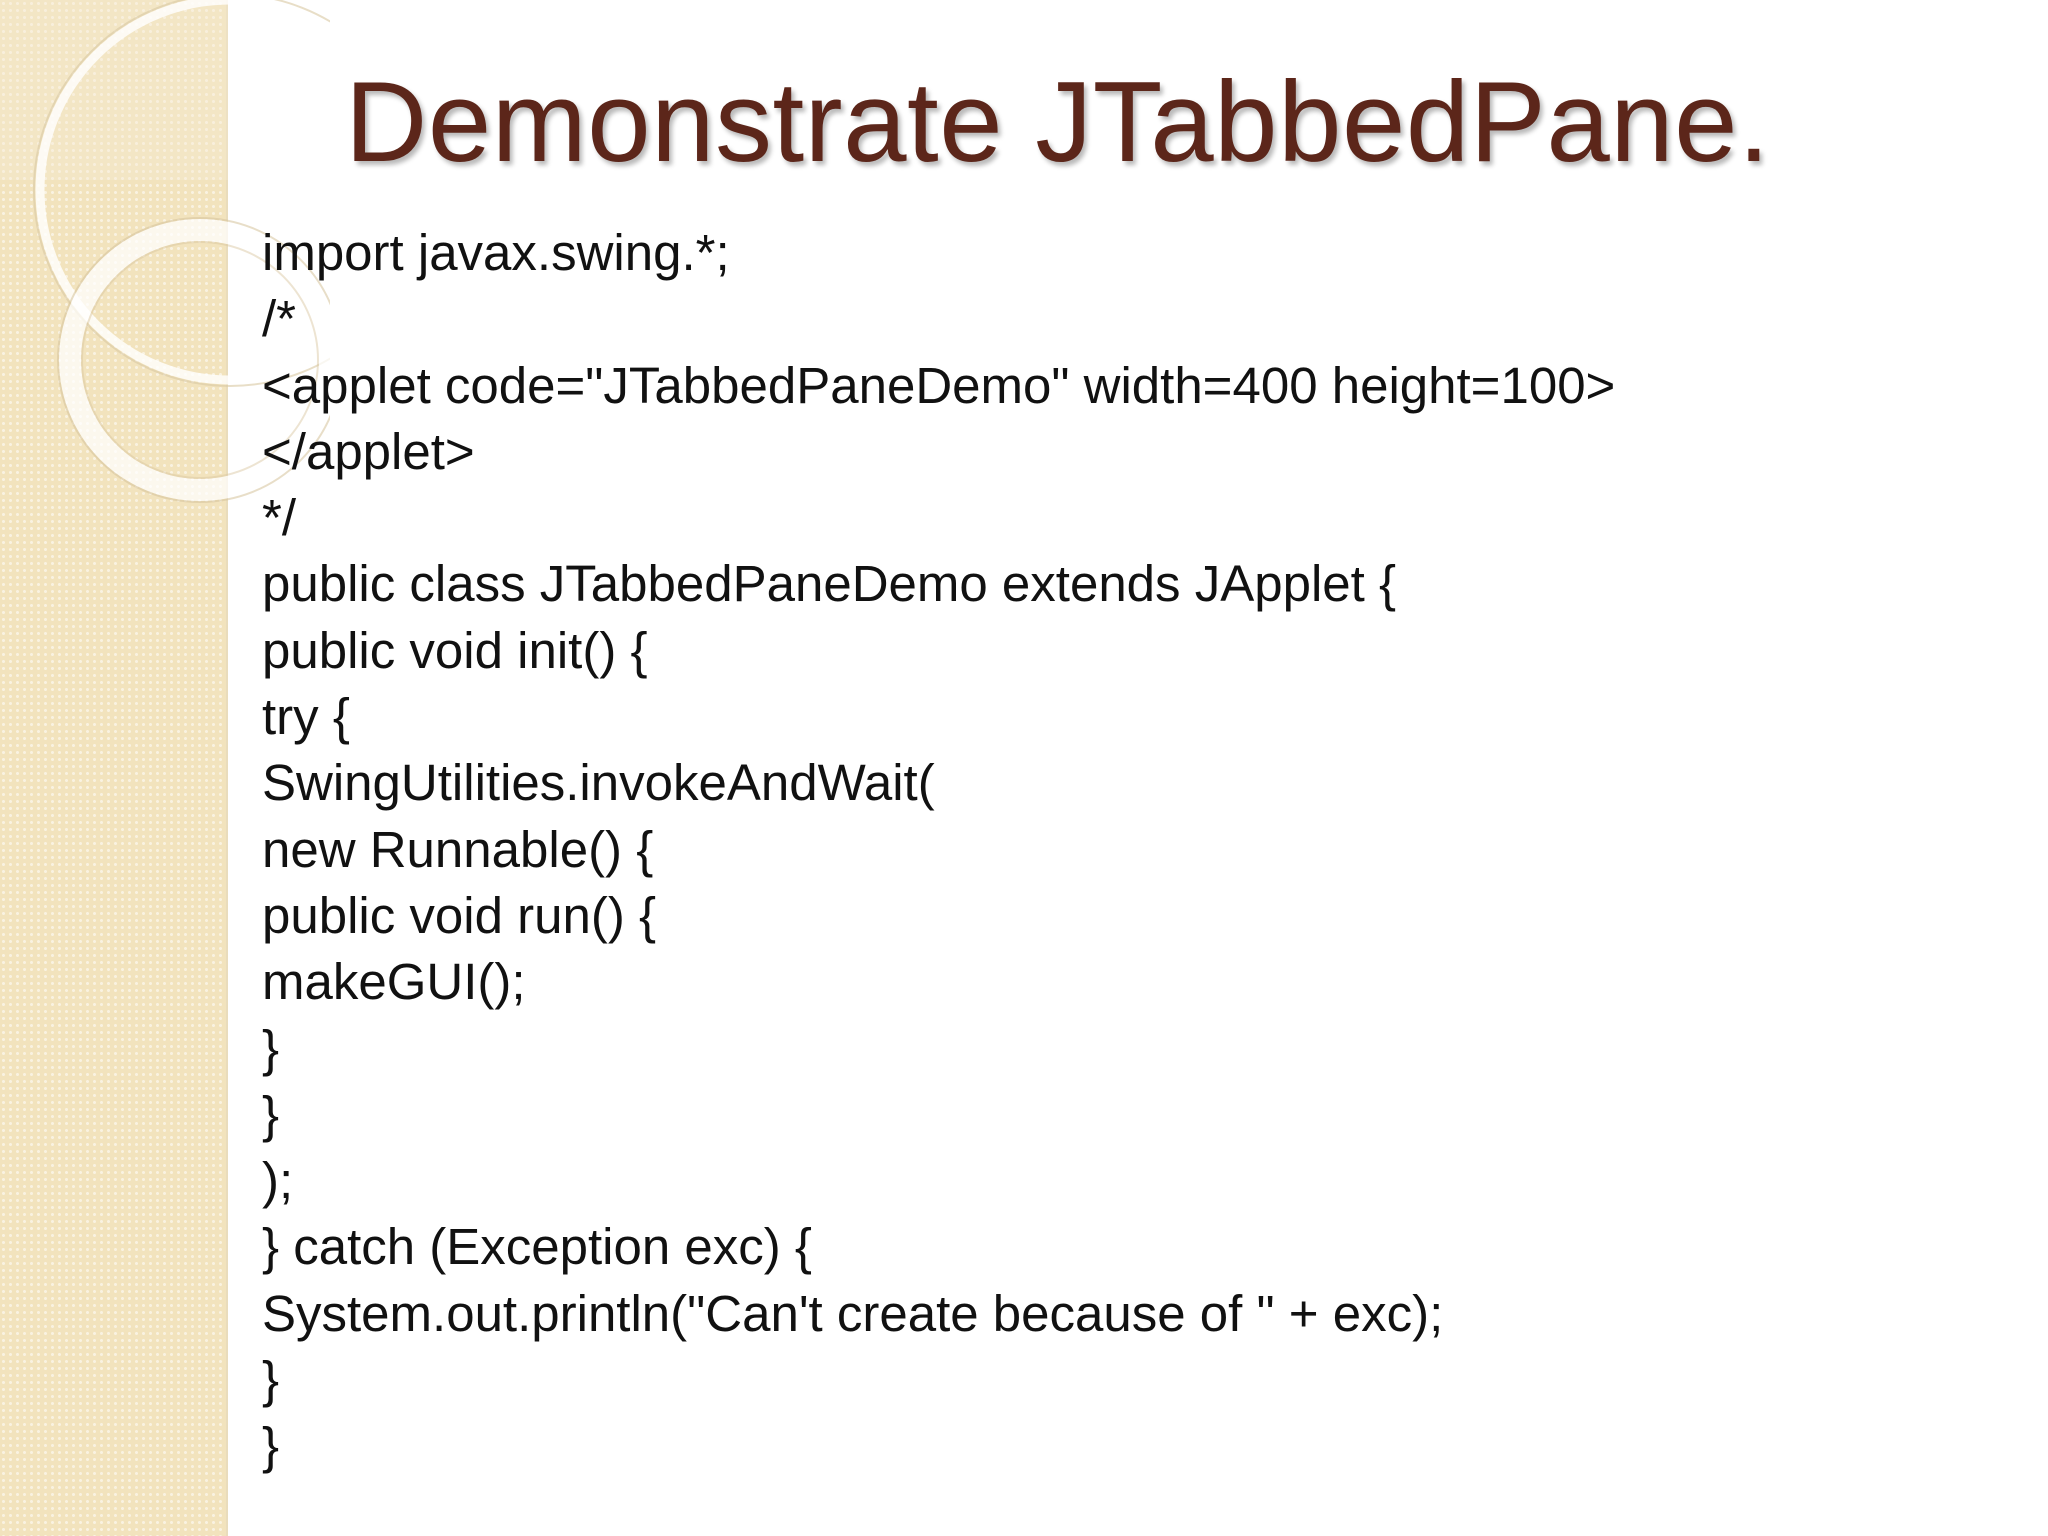 The image size is (2048, 1536). I want to click on code-line: makeGUI();, so click(394, 982).